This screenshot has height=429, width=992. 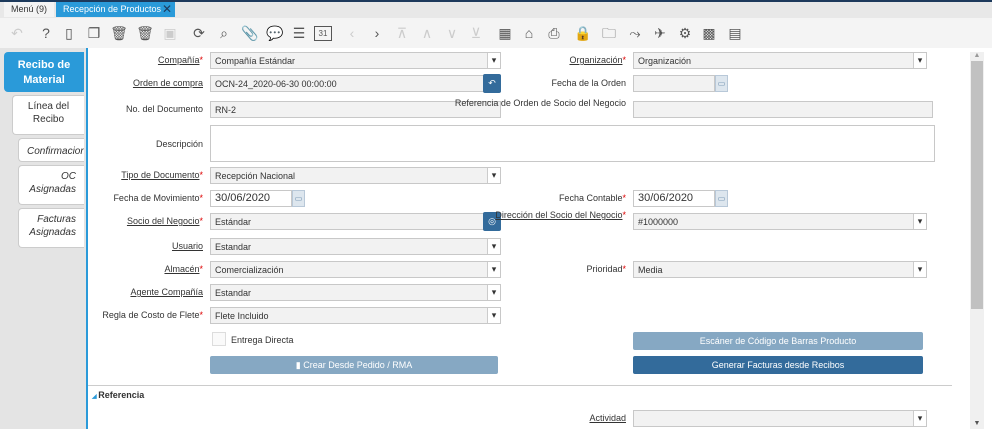 I want to click on chat-icon: 💬, so click(x=275, y=33).